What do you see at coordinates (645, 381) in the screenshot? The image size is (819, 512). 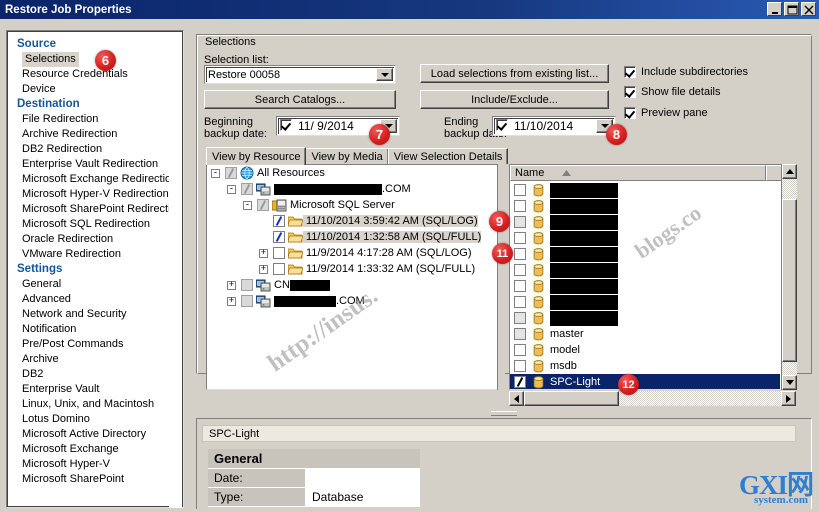 I see `list-item: SPC-Light` at bounding box center [645, 381].